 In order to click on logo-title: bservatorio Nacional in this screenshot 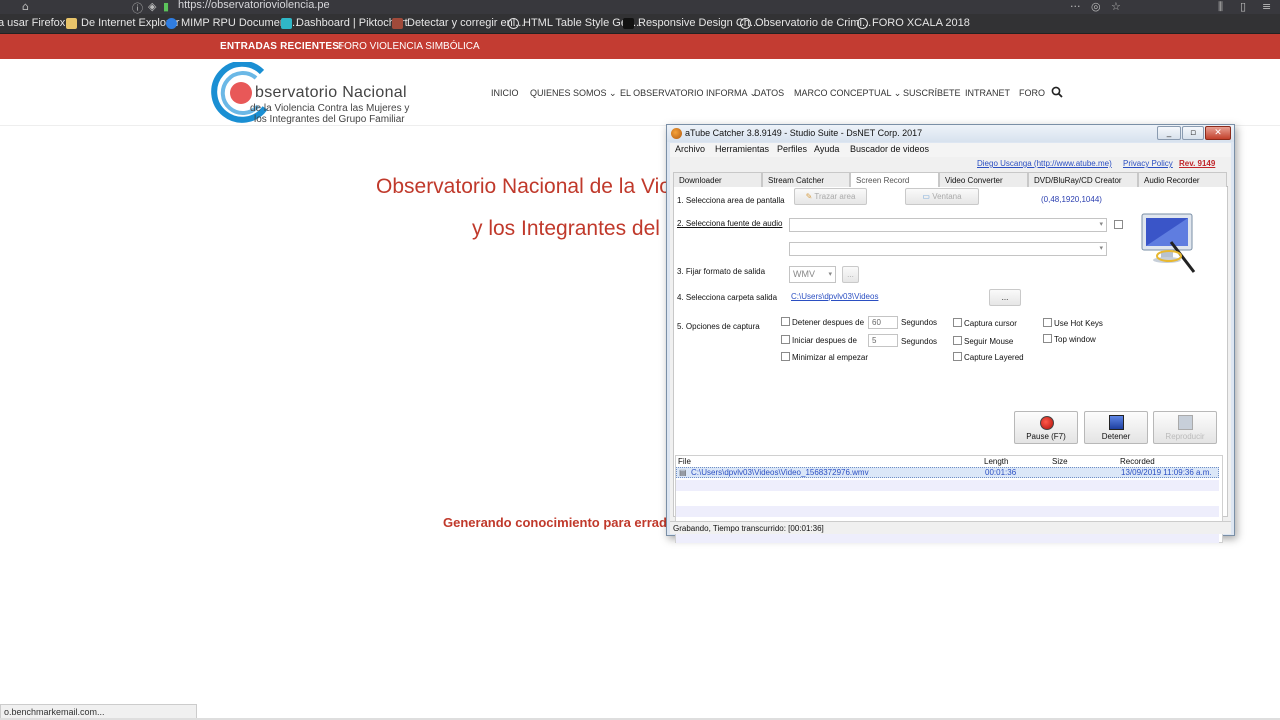, I will do `click(331, 93)`.